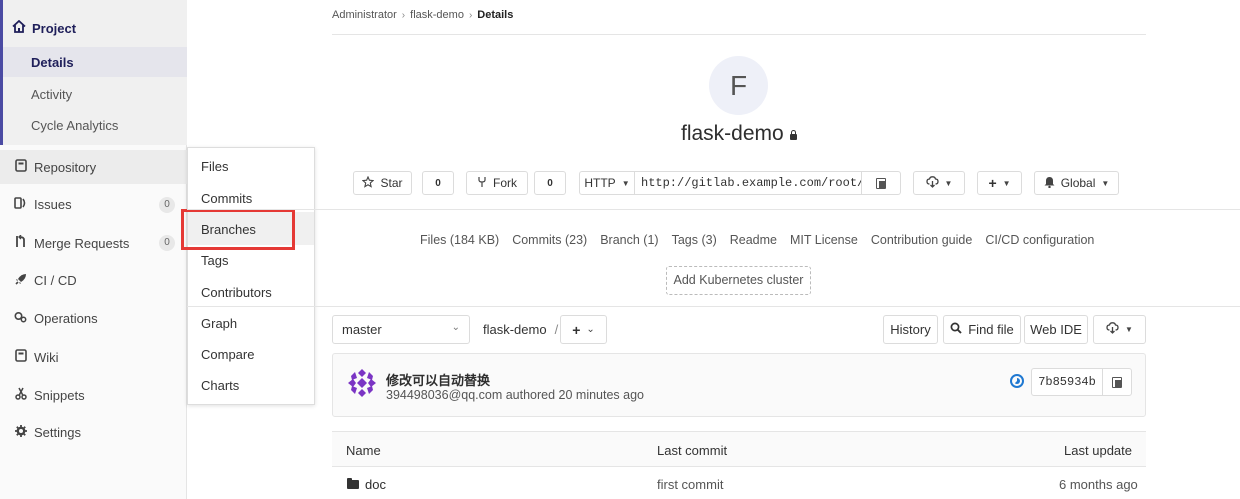 The image size is (1240, 499). I want to click on wiki-book-icon, so click(20, 357).